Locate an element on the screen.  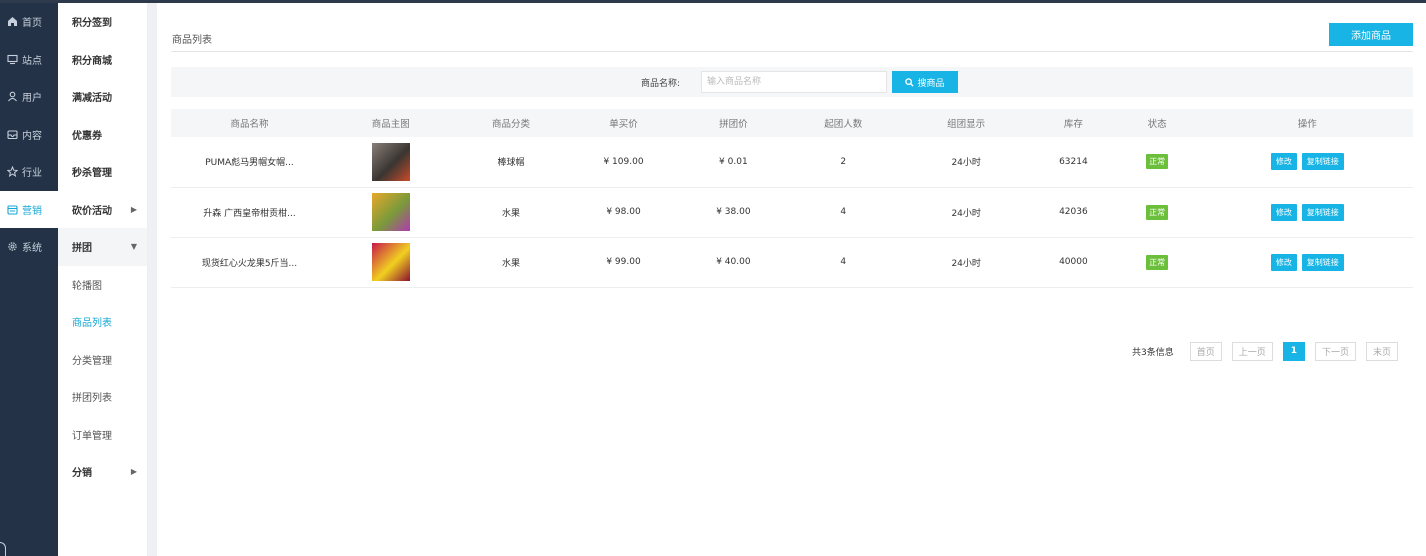
group-price: ¥ 40.00 is located at coordinates (733, 262).